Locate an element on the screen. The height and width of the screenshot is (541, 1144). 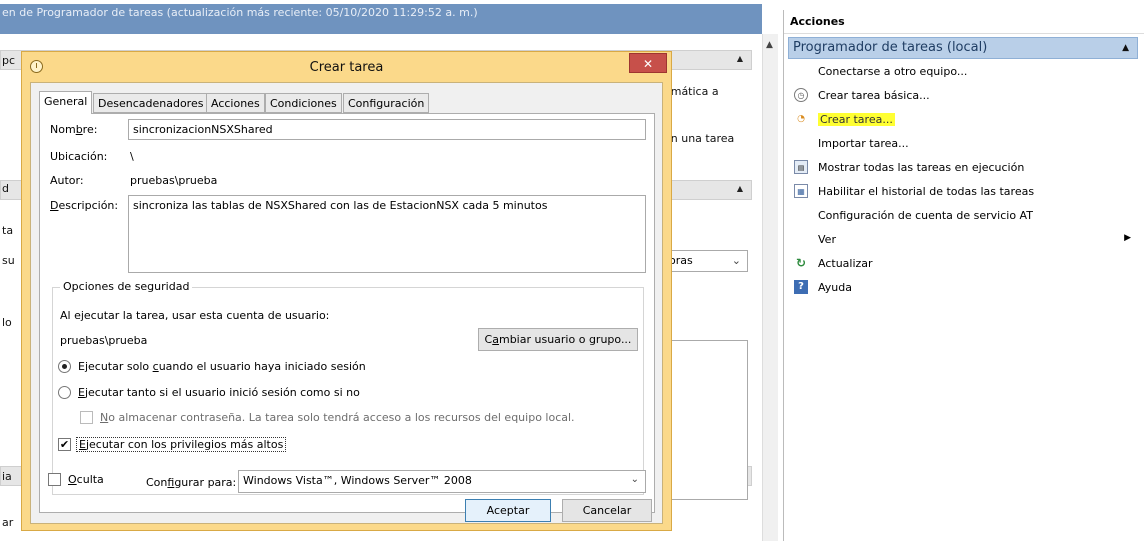
location-value: \ is located at coordinates (132, 156).